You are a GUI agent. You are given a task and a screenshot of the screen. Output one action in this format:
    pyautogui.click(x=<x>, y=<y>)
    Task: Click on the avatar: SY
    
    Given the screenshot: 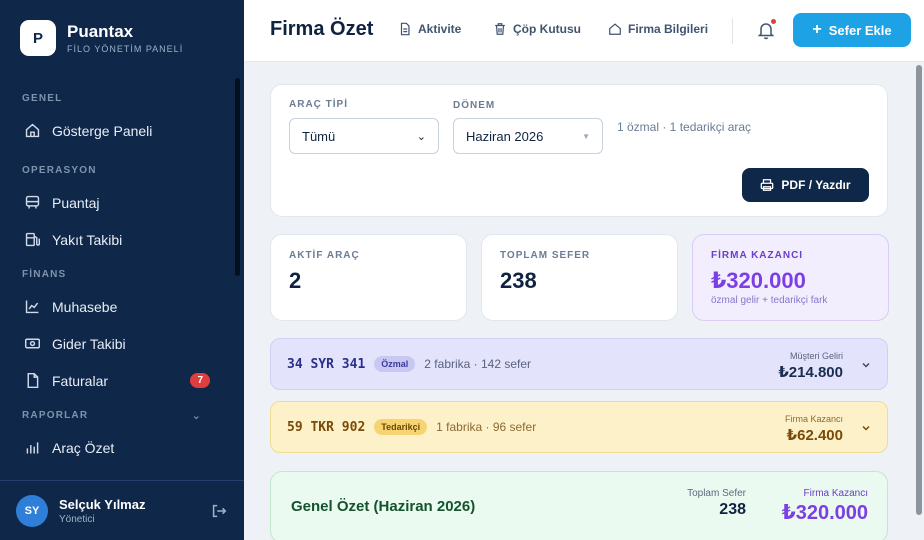 What is the action you would take?
    pyautogui.click(x=32, y=510)
    